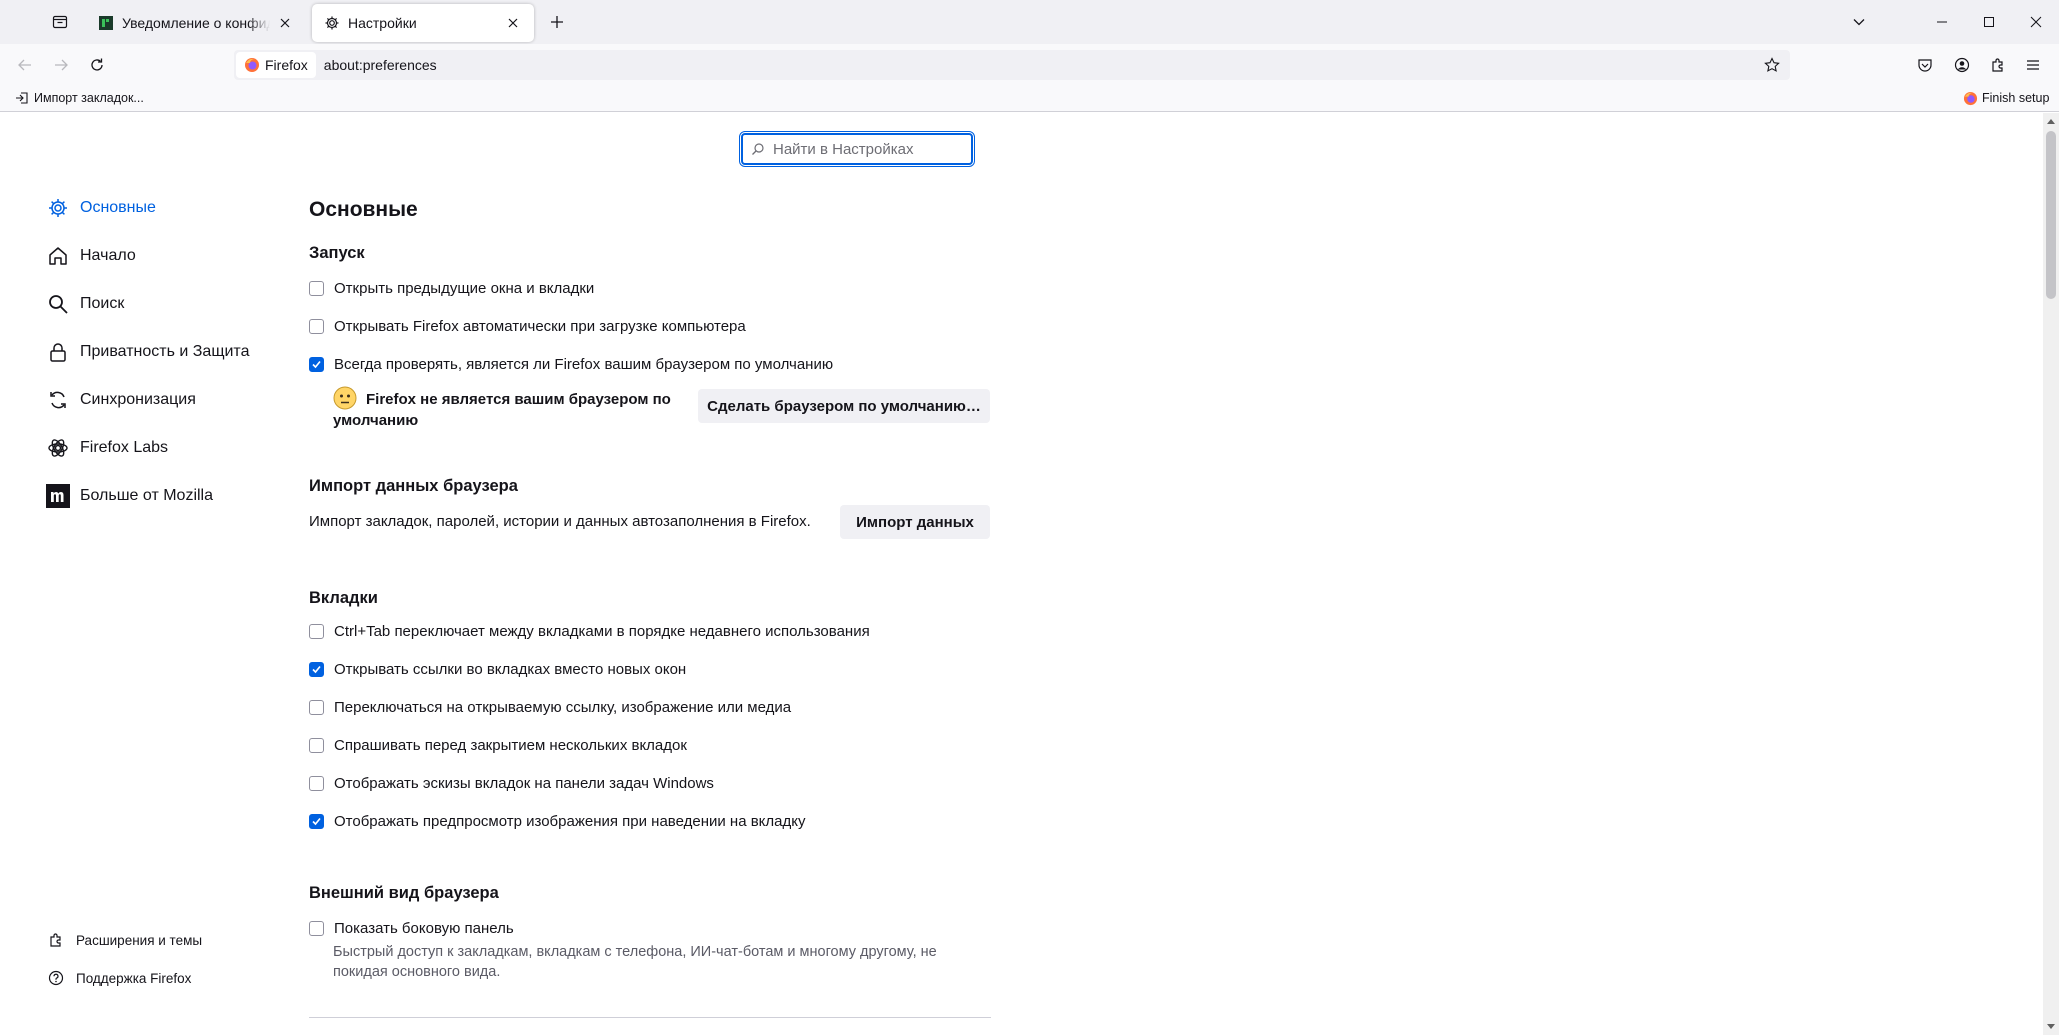 This screenshot has width=2059, height=1035. I want to click on chevron-down-icon, so click(1859, 22).